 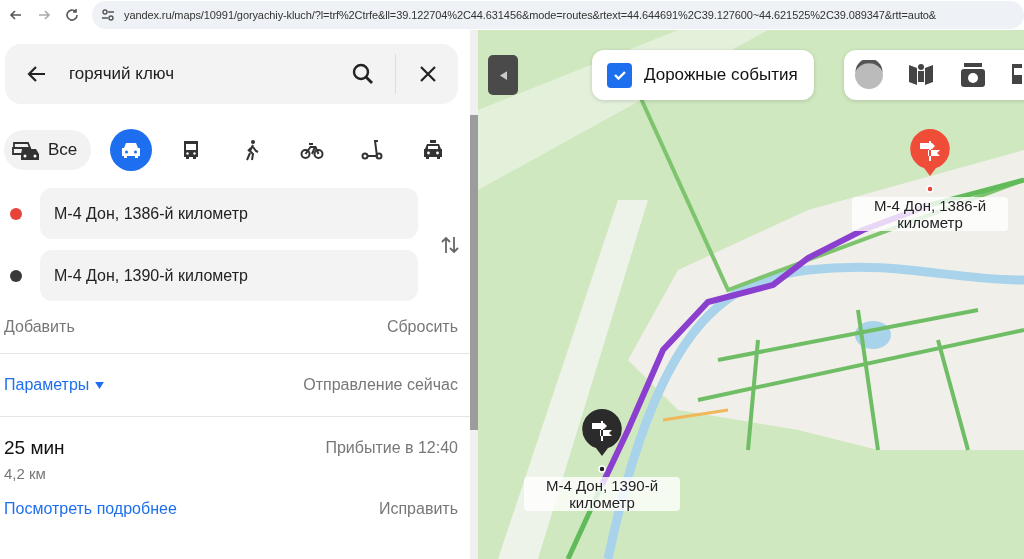 What do you see at coordinates (34, 448) in the screenshot?
I see `route-duration: 25 мин` at bounding box center [34, 448].